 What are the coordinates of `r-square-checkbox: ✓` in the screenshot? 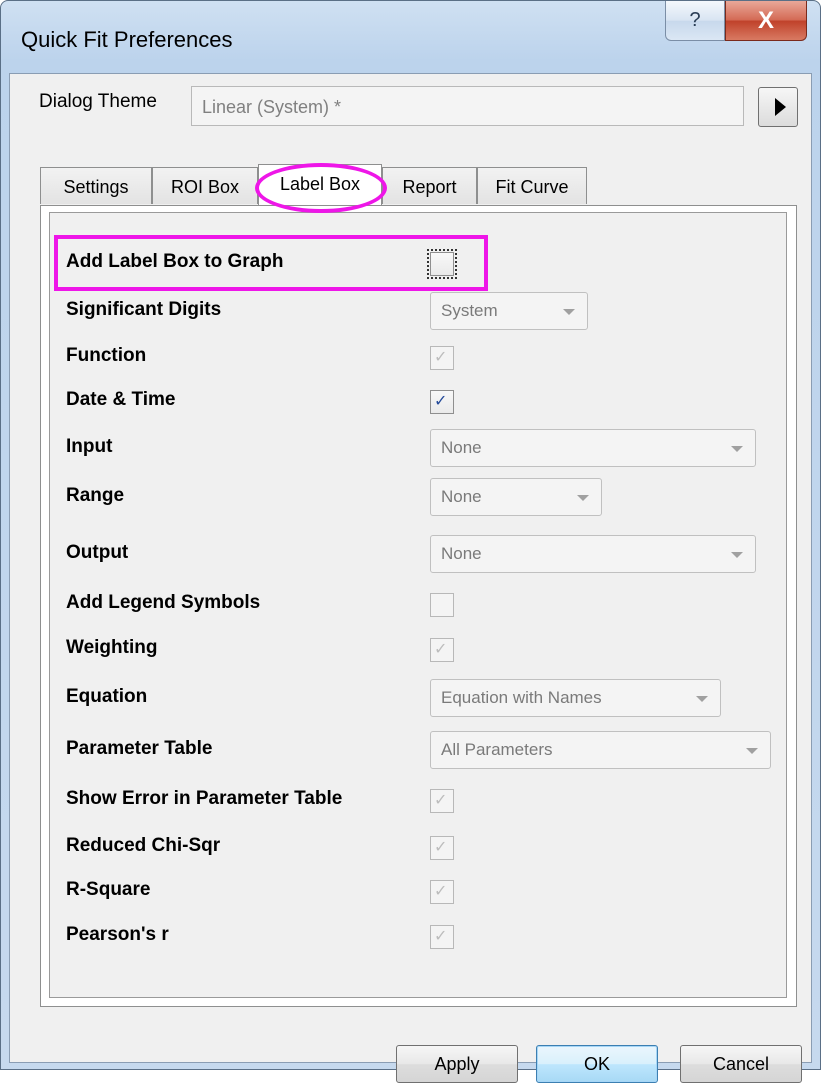 It's located at (442, 892).